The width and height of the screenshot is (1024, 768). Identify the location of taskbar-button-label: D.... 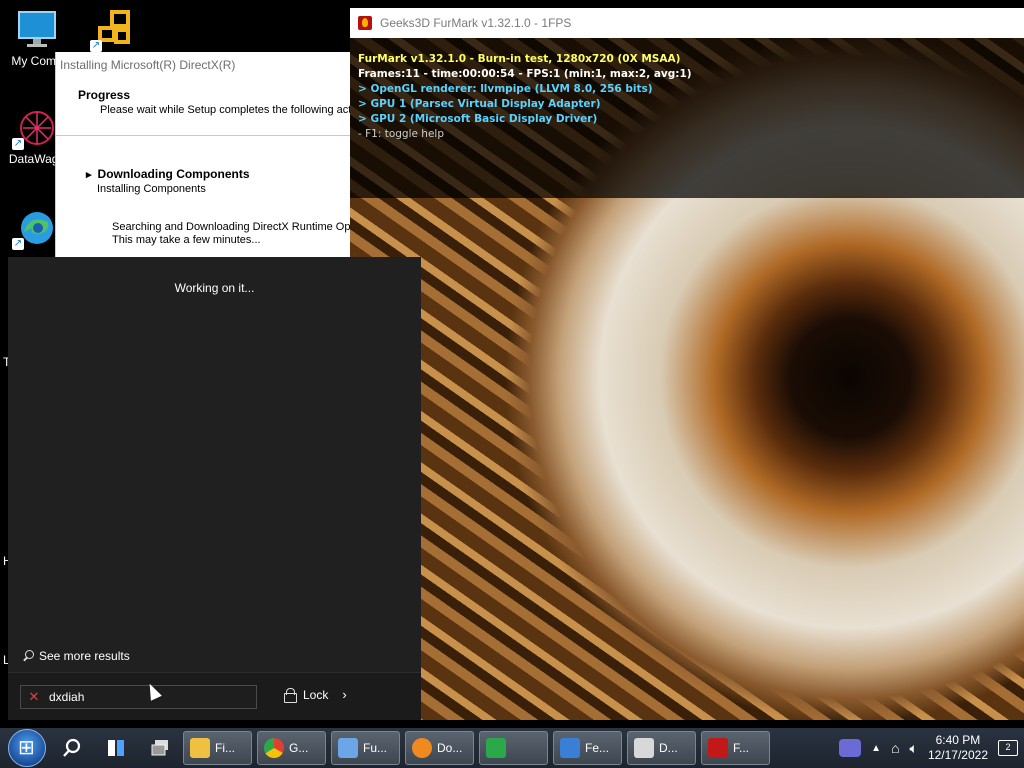
(668, 748).